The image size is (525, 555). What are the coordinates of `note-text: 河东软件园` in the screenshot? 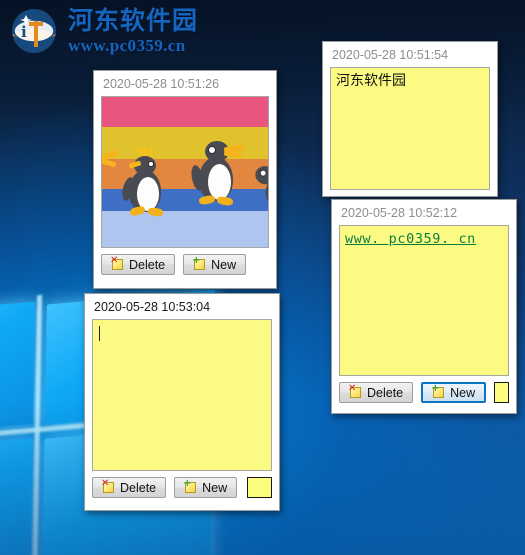 It's located at (410, 81).